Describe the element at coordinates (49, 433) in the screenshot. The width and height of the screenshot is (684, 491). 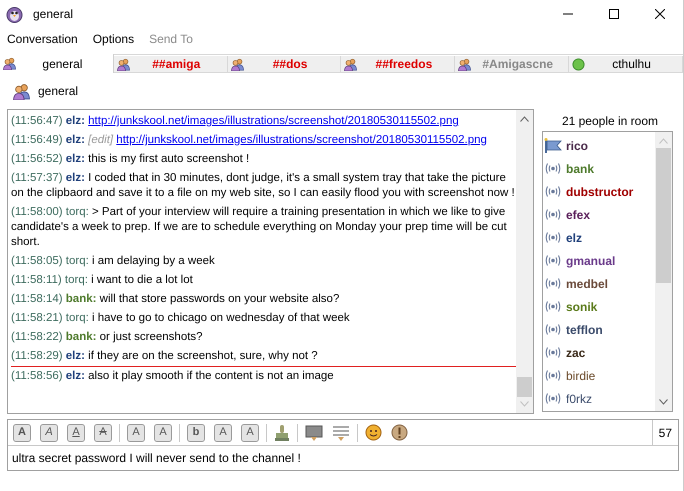
I see `italic-button: A` at that location.